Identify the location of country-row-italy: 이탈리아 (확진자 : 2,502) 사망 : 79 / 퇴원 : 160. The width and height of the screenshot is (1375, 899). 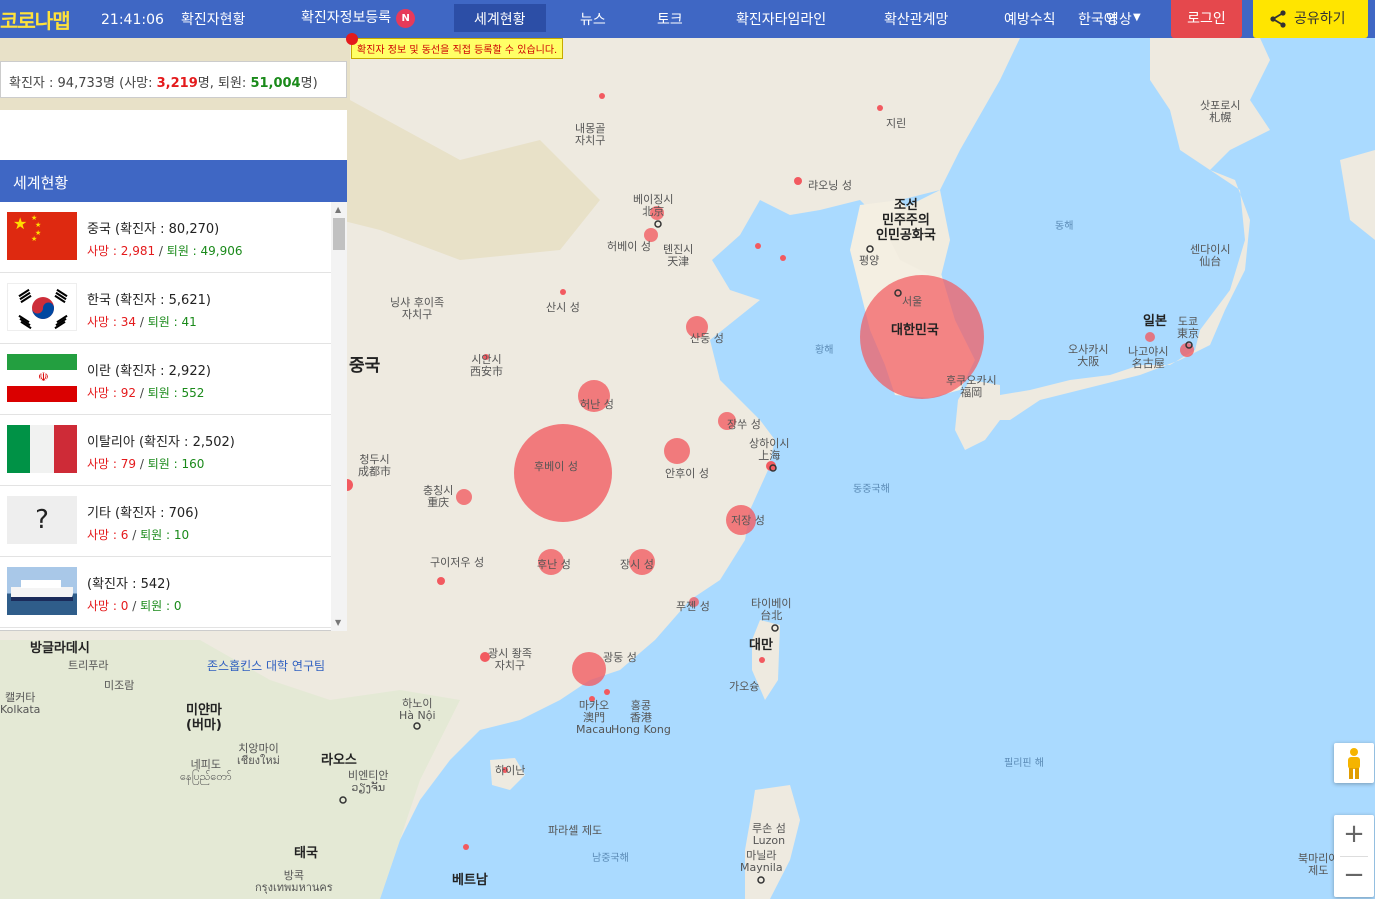
(165, 450).